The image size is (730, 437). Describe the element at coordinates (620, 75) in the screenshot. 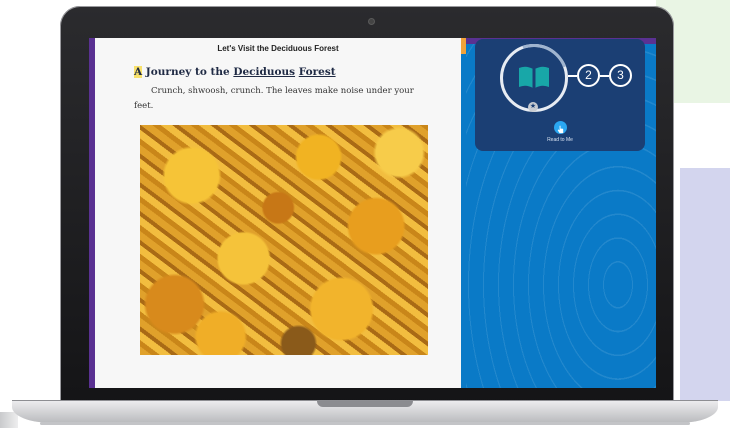

I see `step-3-indicator: 3` at that location.